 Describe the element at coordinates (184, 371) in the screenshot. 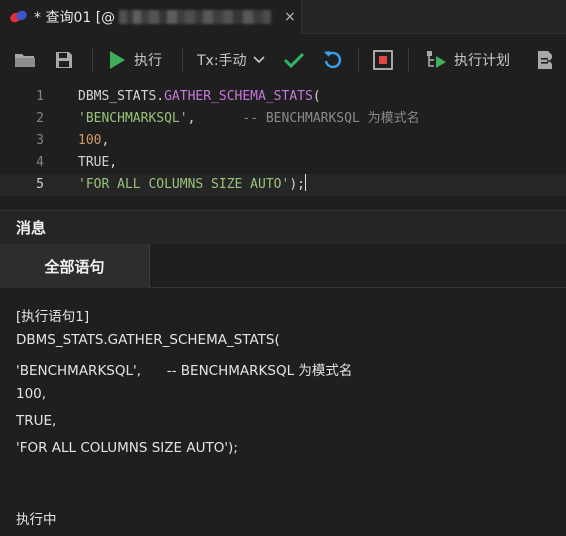

I see `output-line: 'BENCHMARKSQL', -- BENCHMARKSQL 为模式名` at that location.